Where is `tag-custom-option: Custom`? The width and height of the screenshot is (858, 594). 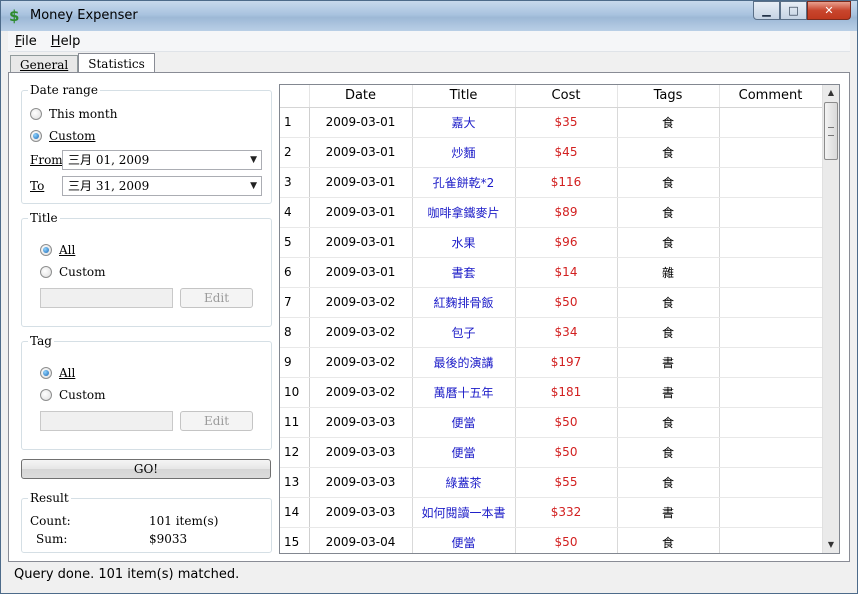
tag-custom-option: Custom is located at coordinates (73, 395).